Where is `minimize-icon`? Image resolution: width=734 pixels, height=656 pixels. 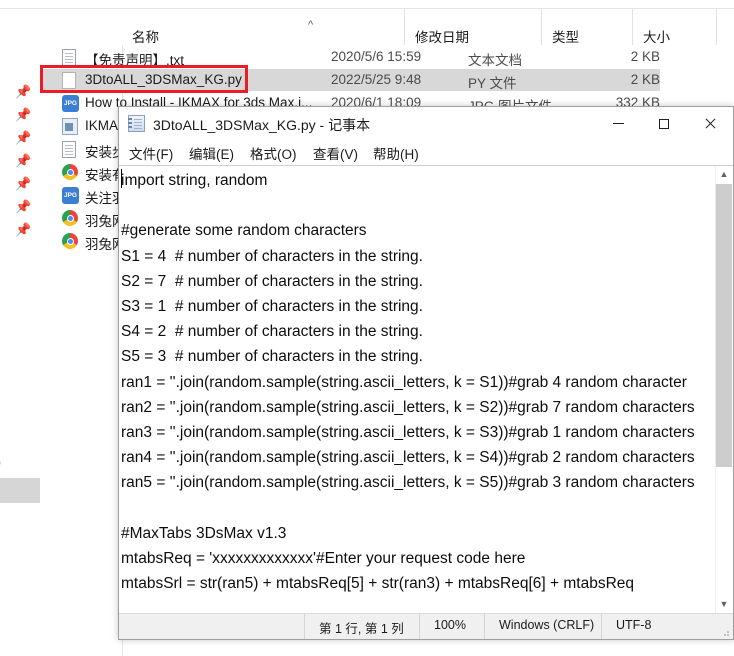 minimize-icon is located at coordinates (618, 124).